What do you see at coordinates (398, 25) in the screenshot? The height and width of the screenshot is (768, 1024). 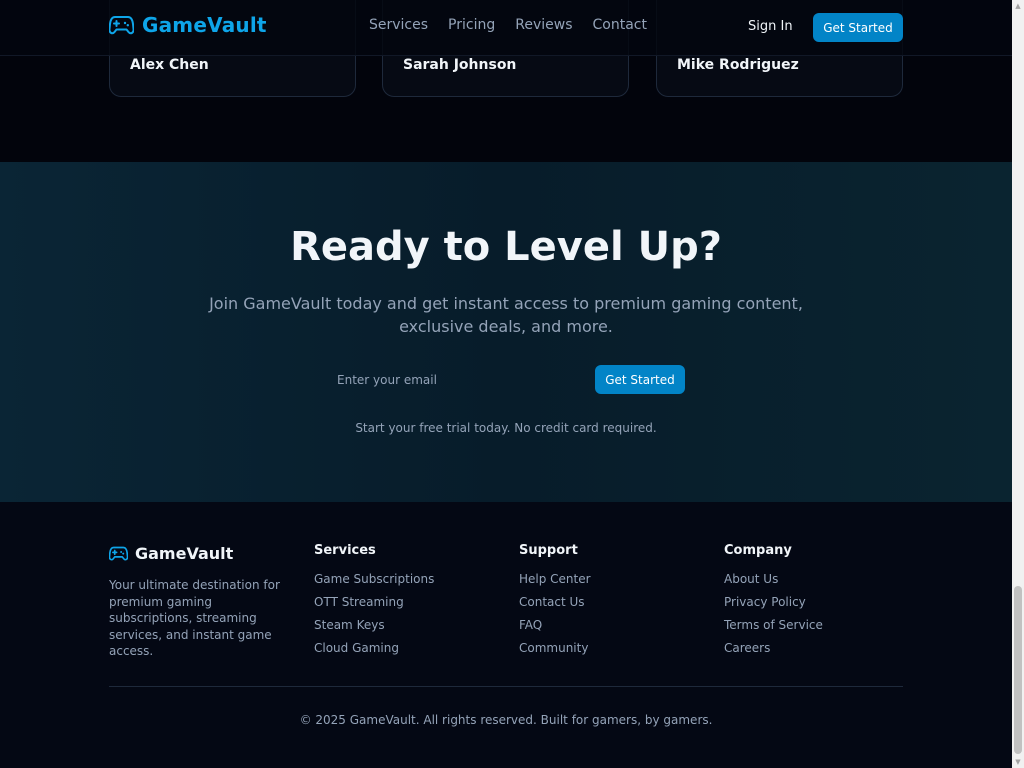 I see `nav-link-services: Services` at bounding box center [398, 25].